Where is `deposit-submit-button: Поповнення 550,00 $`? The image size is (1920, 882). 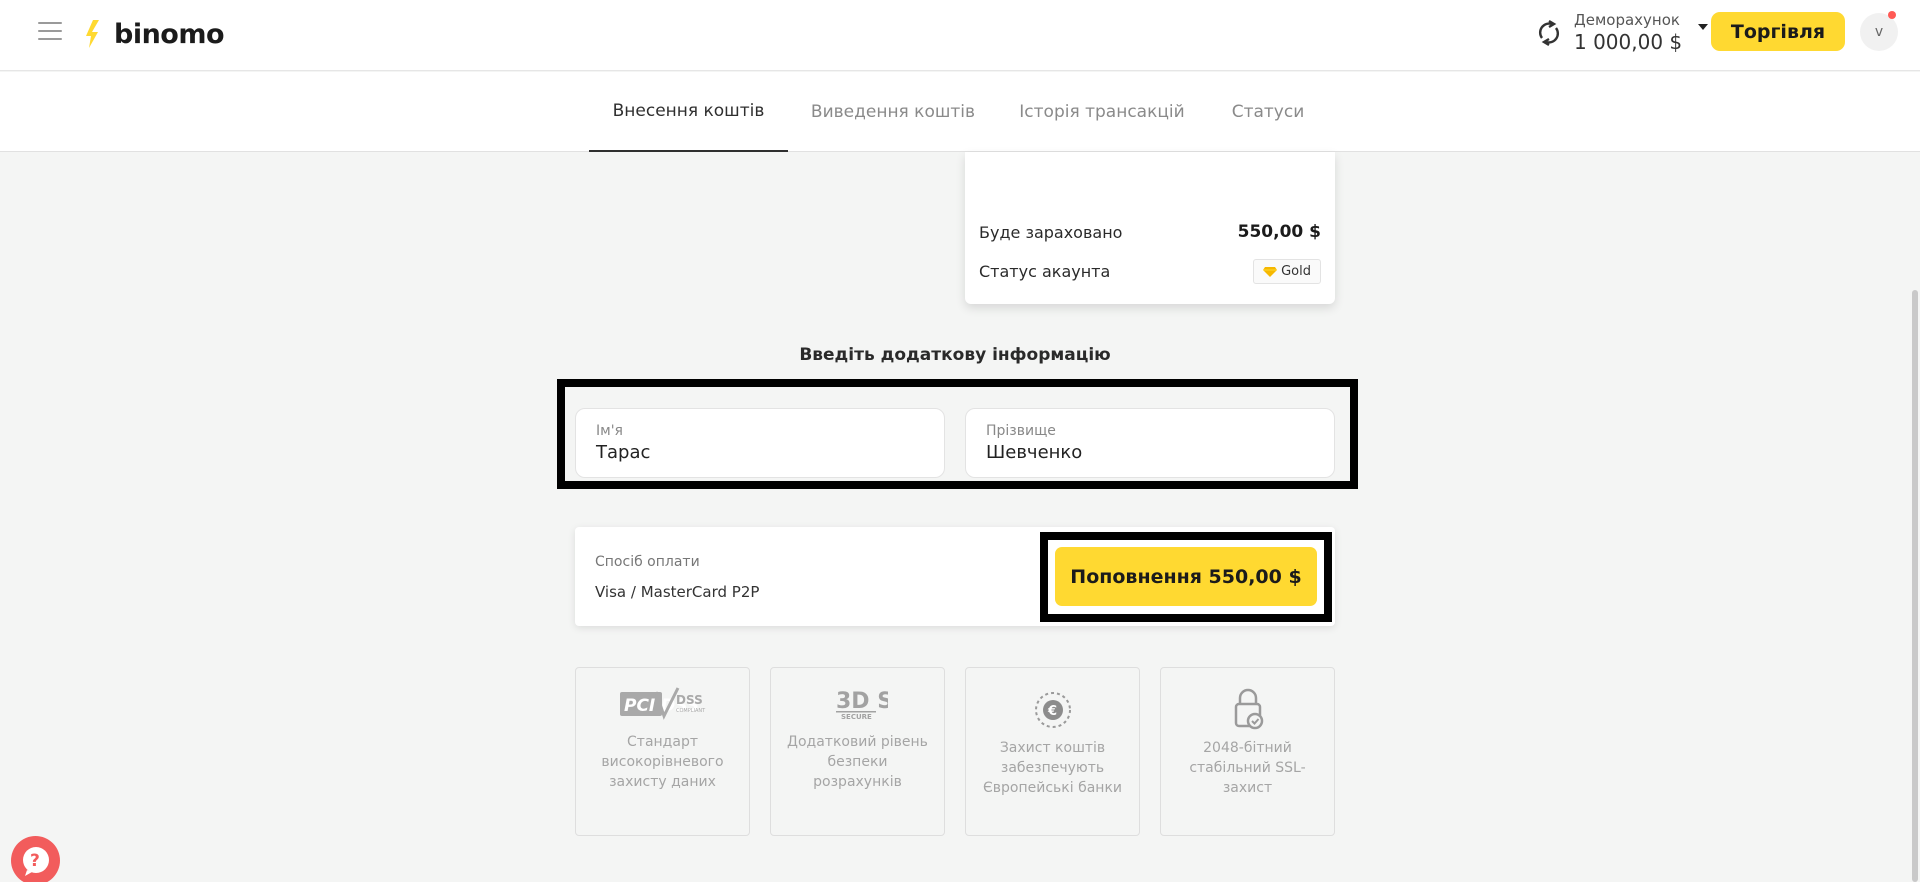 deposit-submit-button: Поповнення 550,00 $ is located at coordinates (1186, 576).